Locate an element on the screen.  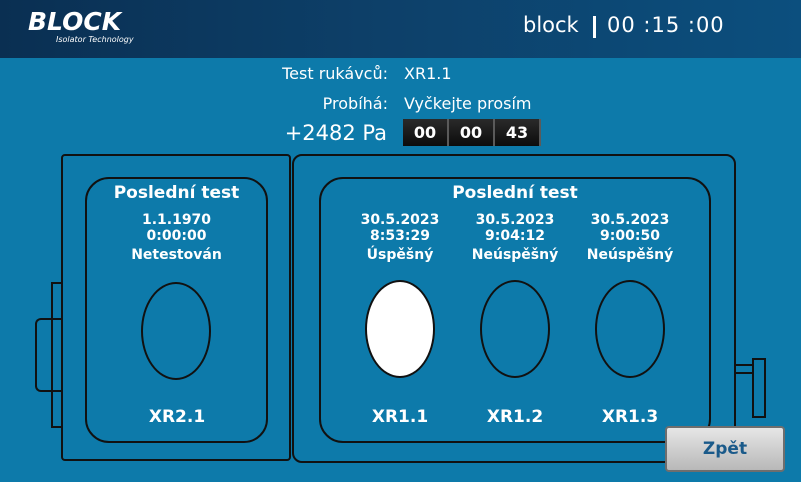
user-name: block is located at coordinates (551, 25).